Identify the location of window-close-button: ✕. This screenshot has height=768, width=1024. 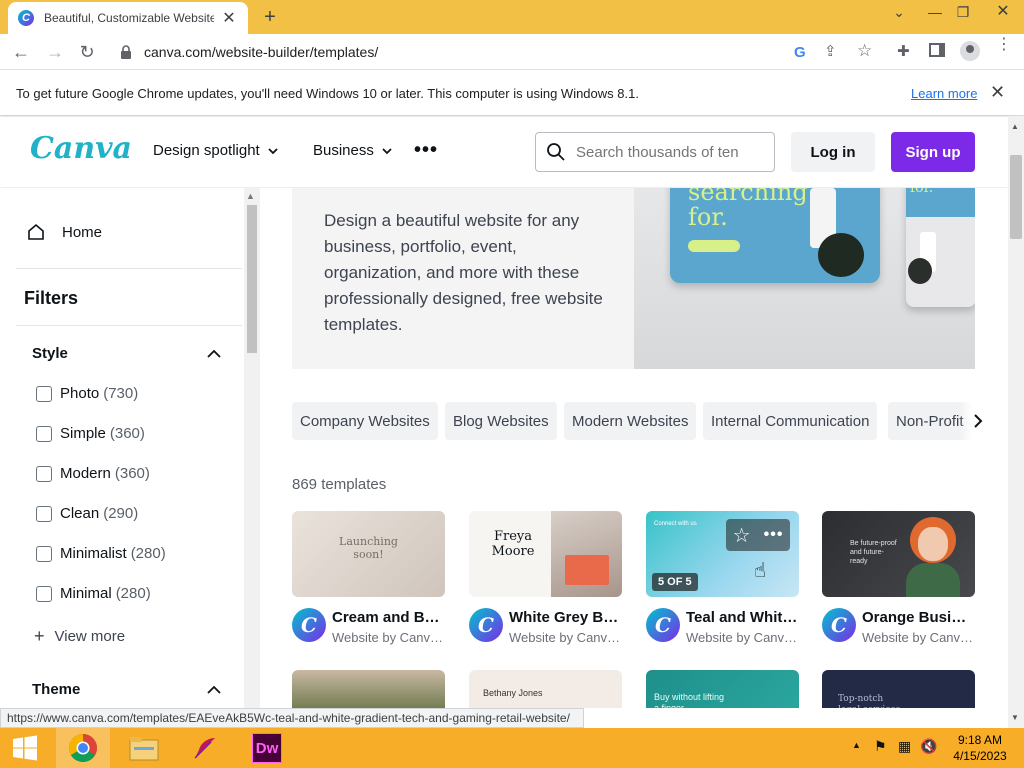
(1003, 12).